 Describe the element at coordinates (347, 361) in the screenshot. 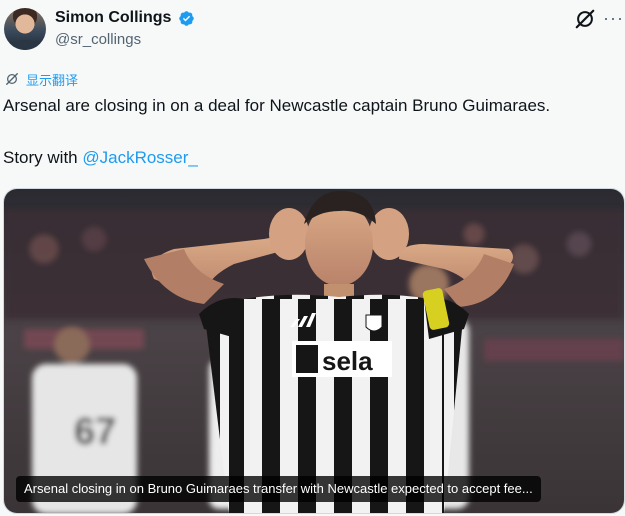

I see `shirt-sponsor: sela` at that location.